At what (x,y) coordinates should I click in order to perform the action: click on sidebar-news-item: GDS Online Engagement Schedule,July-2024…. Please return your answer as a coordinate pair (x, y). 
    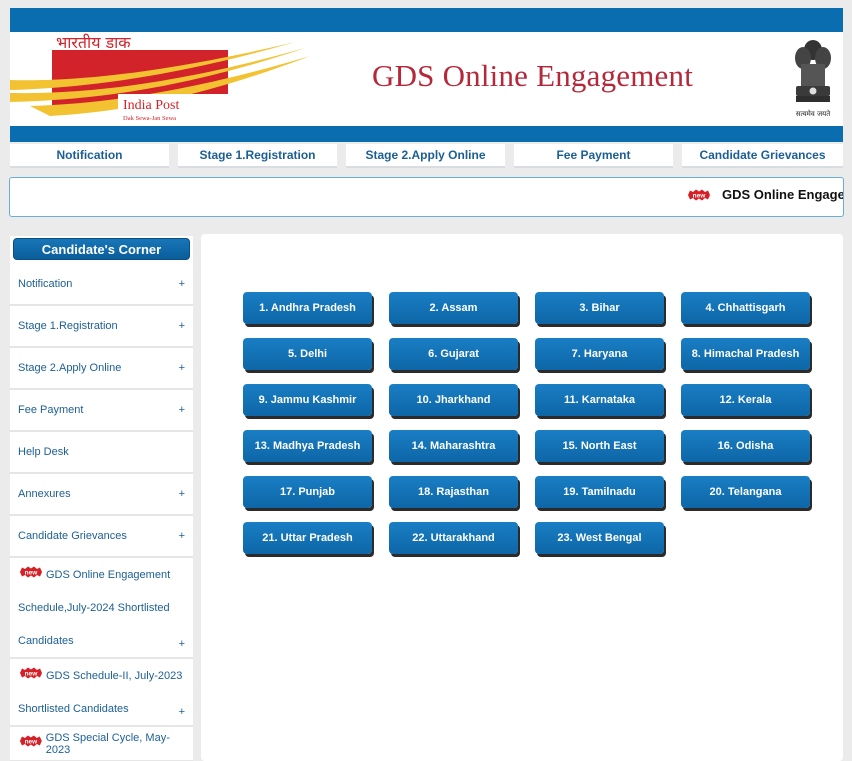
    Looking at the image, I should click on (101, 608).